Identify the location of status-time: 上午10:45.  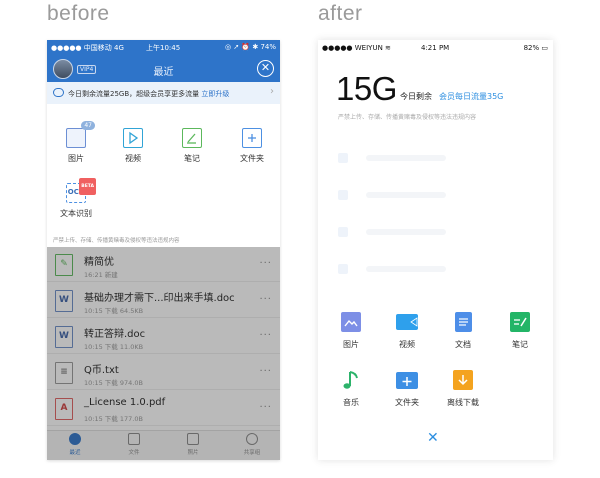
(163, 48).